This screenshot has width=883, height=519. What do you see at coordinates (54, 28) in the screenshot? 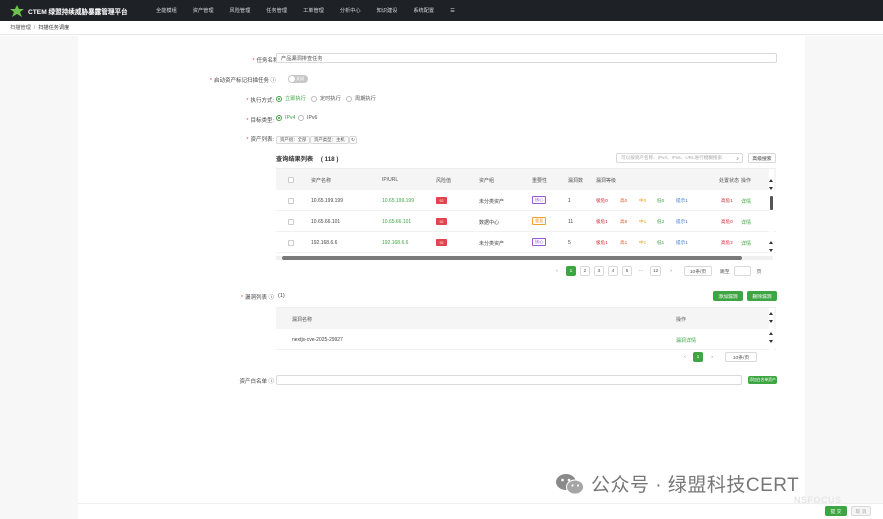
I see `breadcrumb-current: 扫描任务调度` at bounding box center [54, 28].